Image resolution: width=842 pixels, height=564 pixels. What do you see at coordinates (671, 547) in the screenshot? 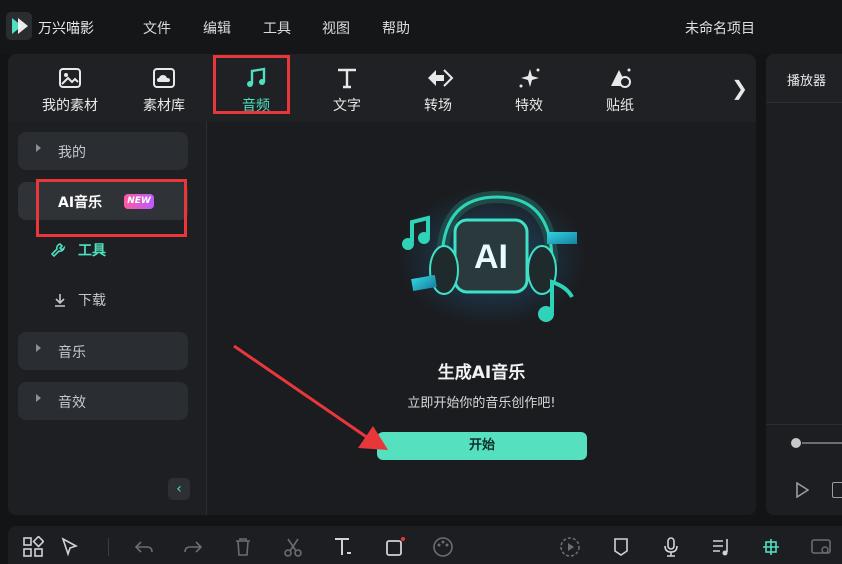
I see `microphone-icon` at bounding box center [671, 547].